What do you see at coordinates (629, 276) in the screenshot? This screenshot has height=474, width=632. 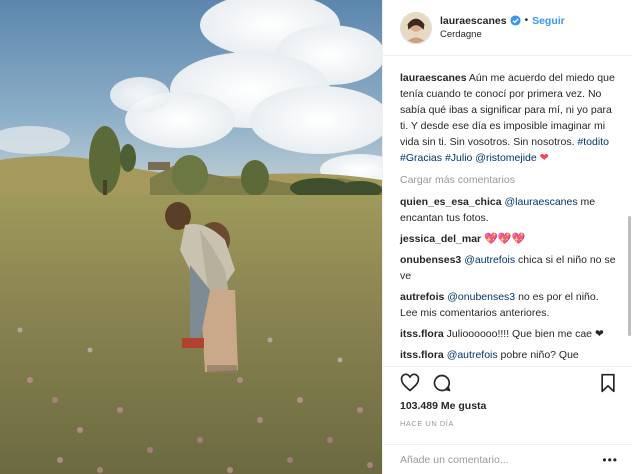 I see `scrollbar-thumb` at bounding box center [629, 276].